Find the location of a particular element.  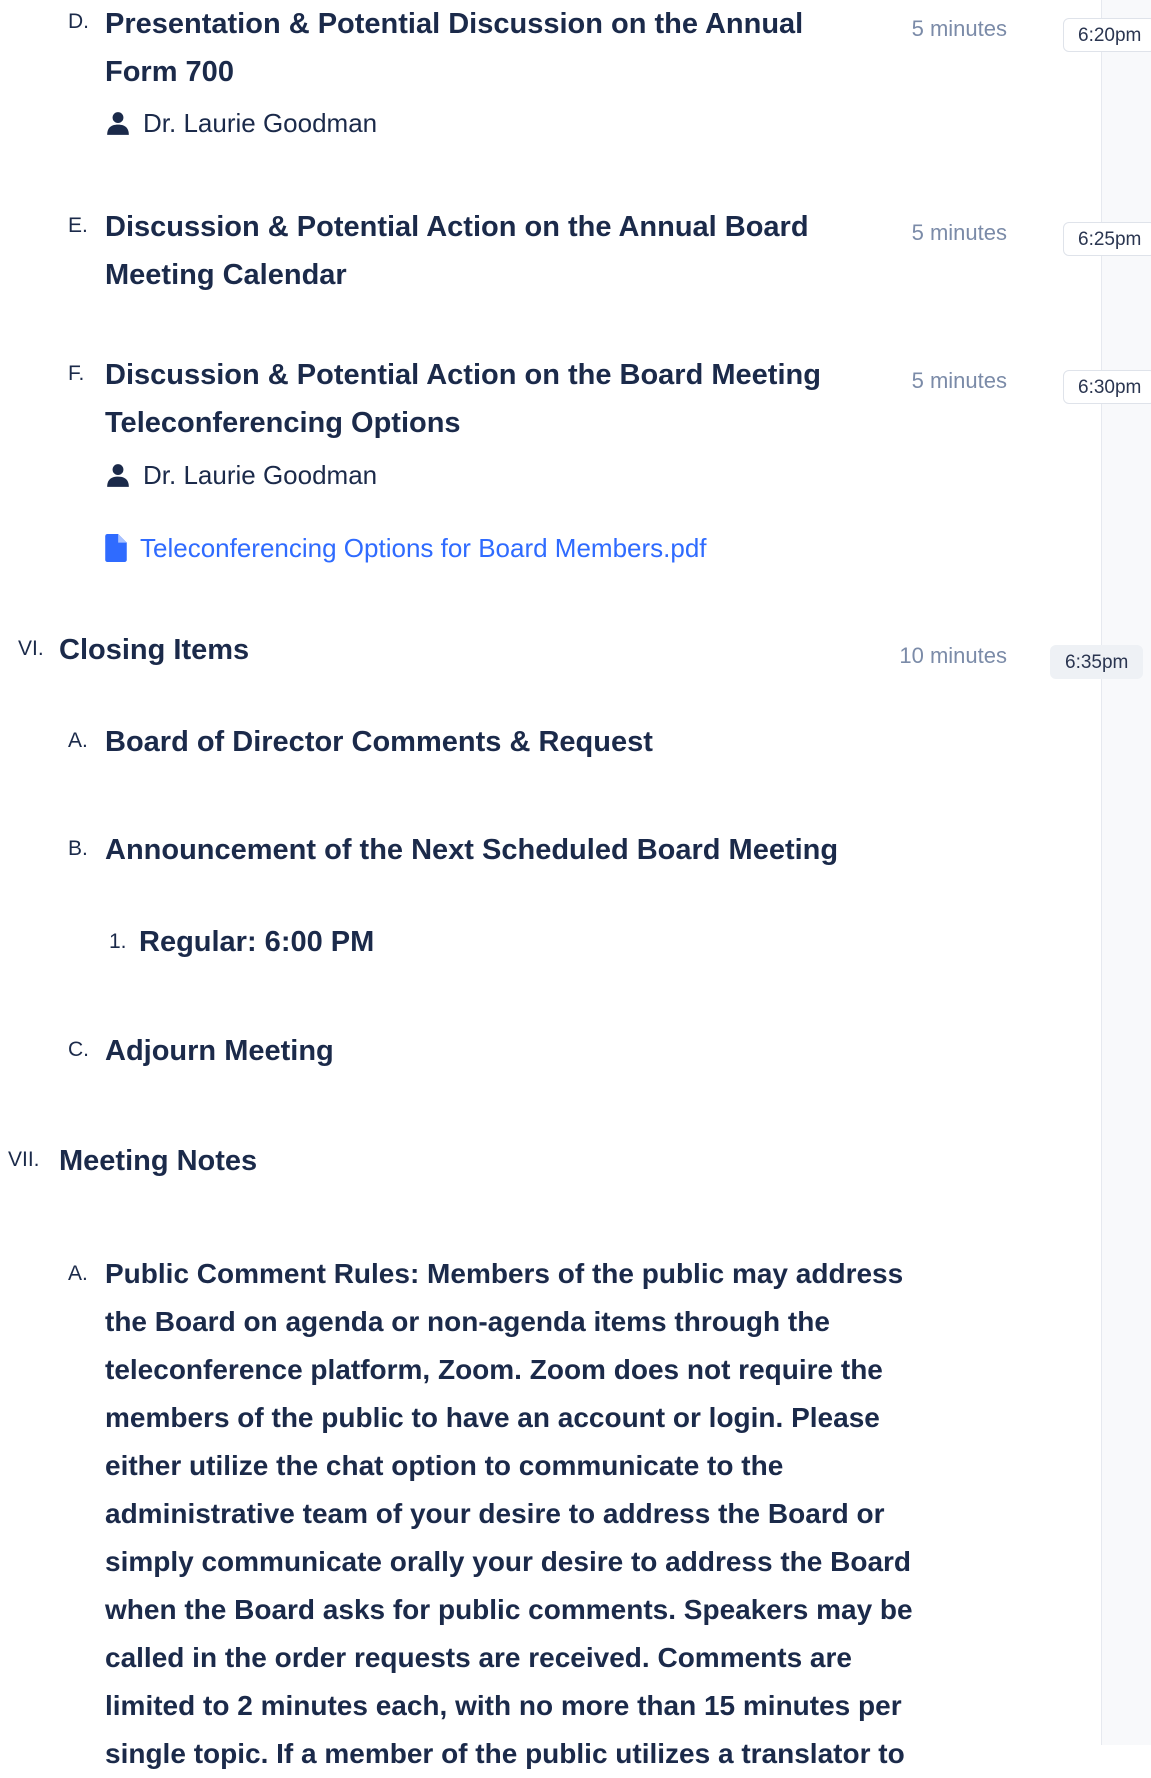

item-label: D. is located at coordinates (78, 21).